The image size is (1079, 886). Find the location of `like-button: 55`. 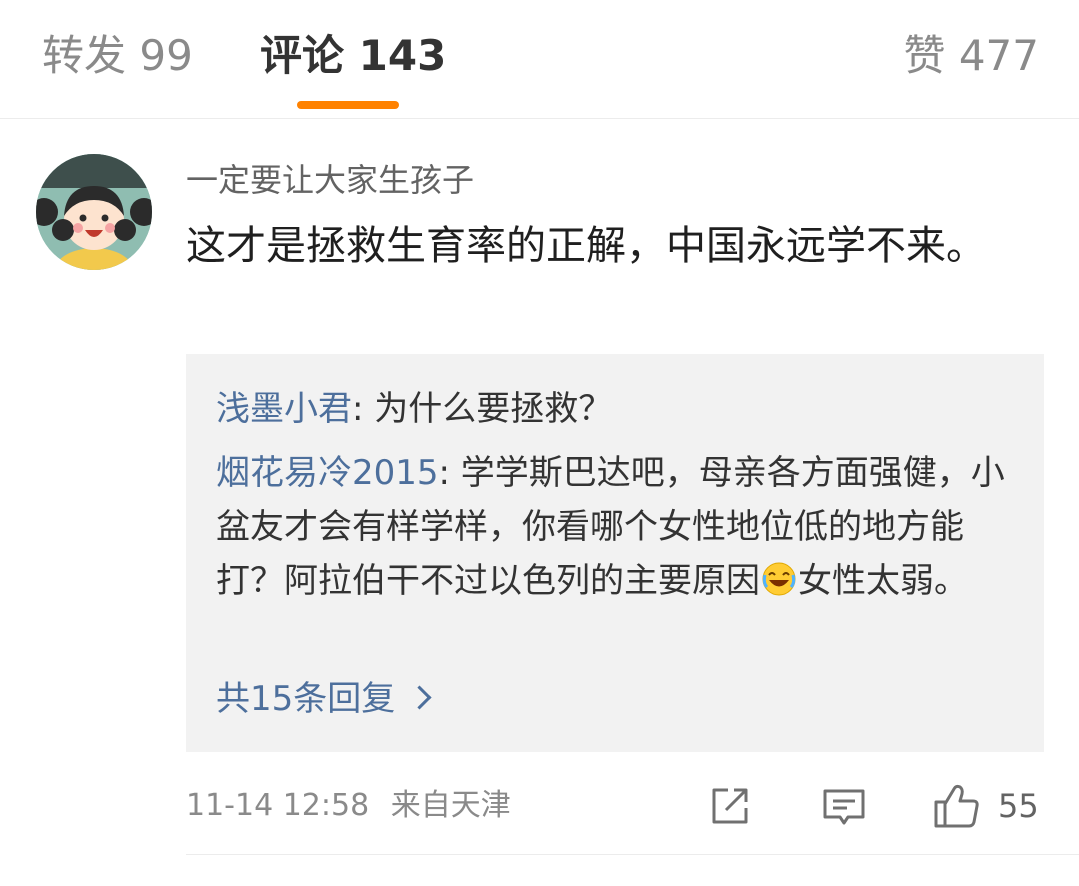

like-button: 55 is located at coordinates (985, 806).